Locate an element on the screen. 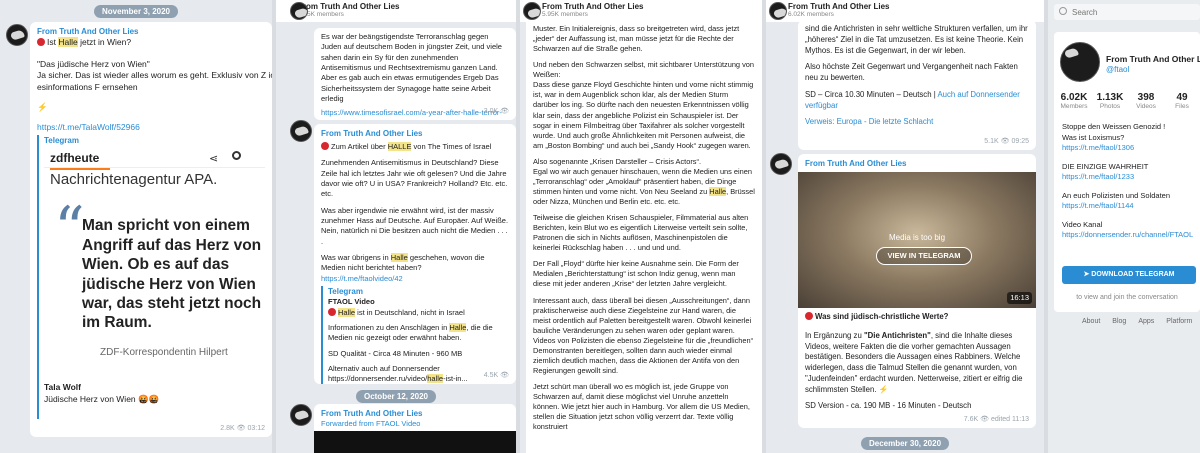 Image resolution: width=1200 pixels, height=453 pixels. message-meta: 5.1K 👁 09:25 is located at coordinates (1006, 142).